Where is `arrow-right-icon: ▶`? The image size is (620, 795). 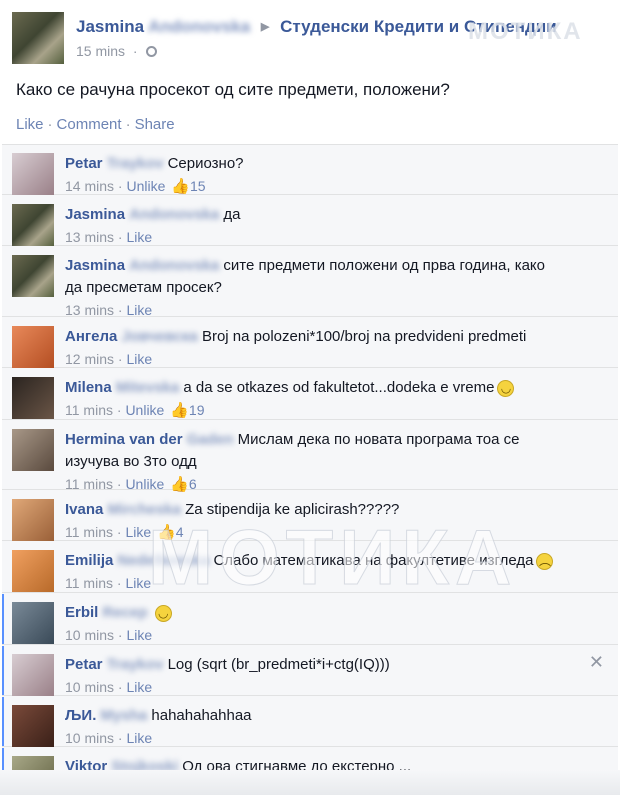
arrow-right-icon: ▶ is located at coordinates (265, 27).